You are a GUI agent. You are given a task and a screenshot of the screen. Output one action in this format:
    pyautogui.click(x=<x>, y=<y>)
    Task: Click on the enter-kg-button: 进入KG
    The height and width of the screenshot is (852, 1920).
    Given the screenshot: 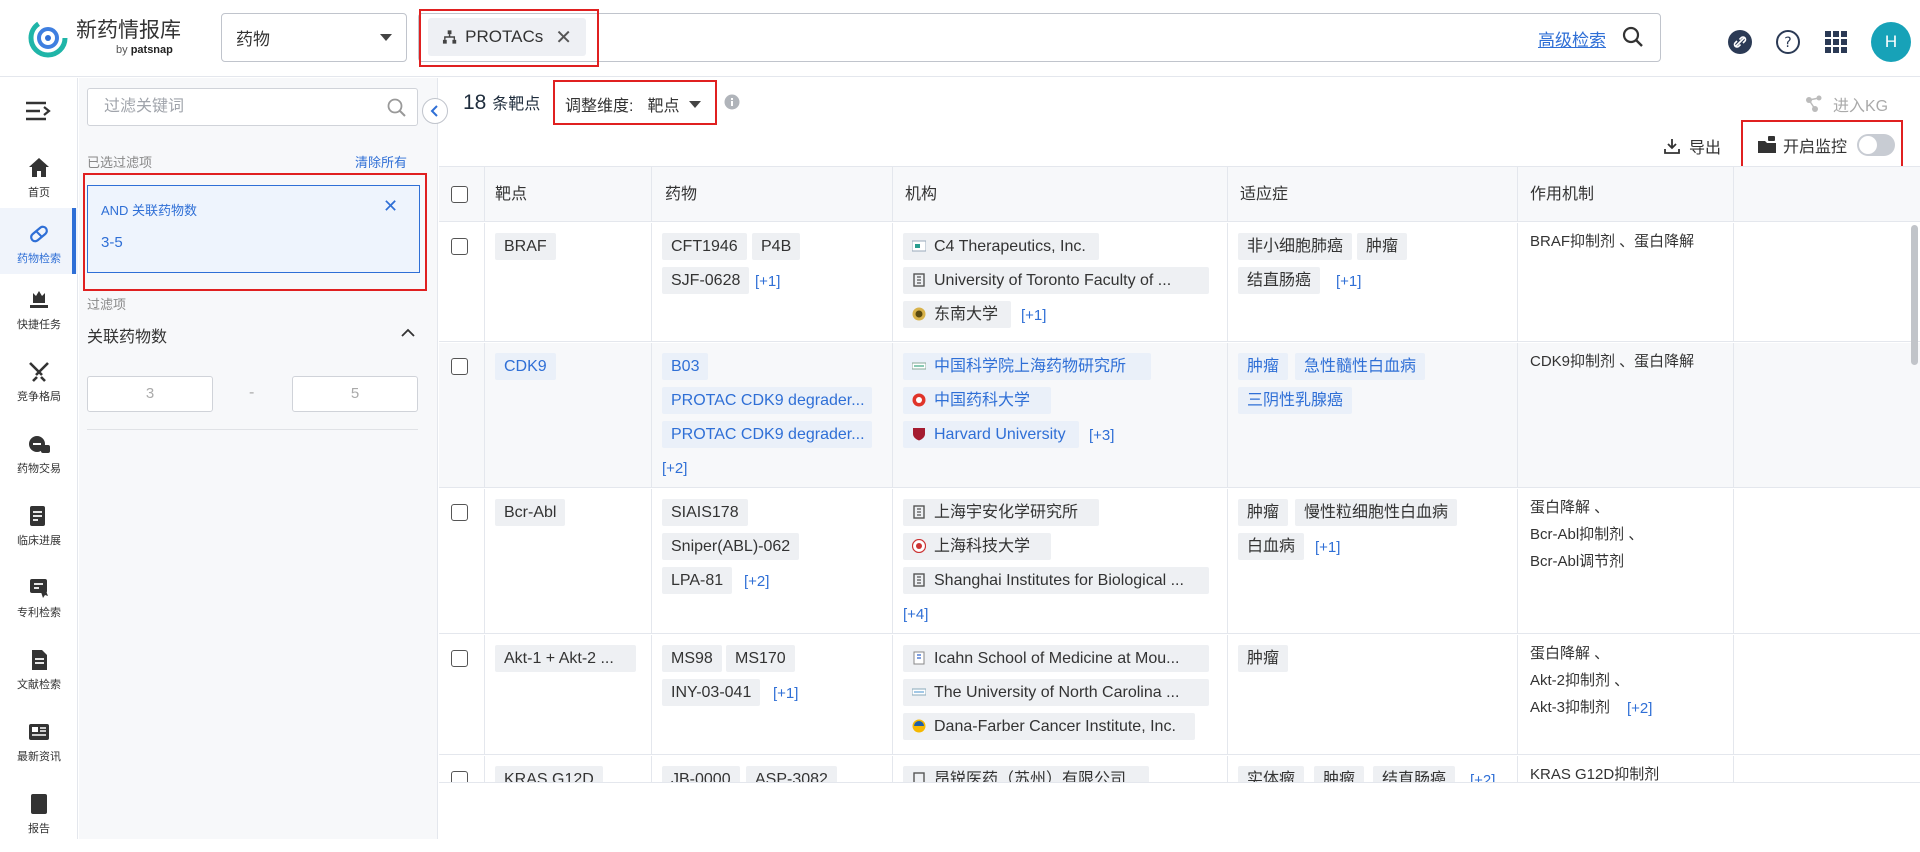 What is the action you would take?
    pyautogui.click(x=1845, y=104)
    